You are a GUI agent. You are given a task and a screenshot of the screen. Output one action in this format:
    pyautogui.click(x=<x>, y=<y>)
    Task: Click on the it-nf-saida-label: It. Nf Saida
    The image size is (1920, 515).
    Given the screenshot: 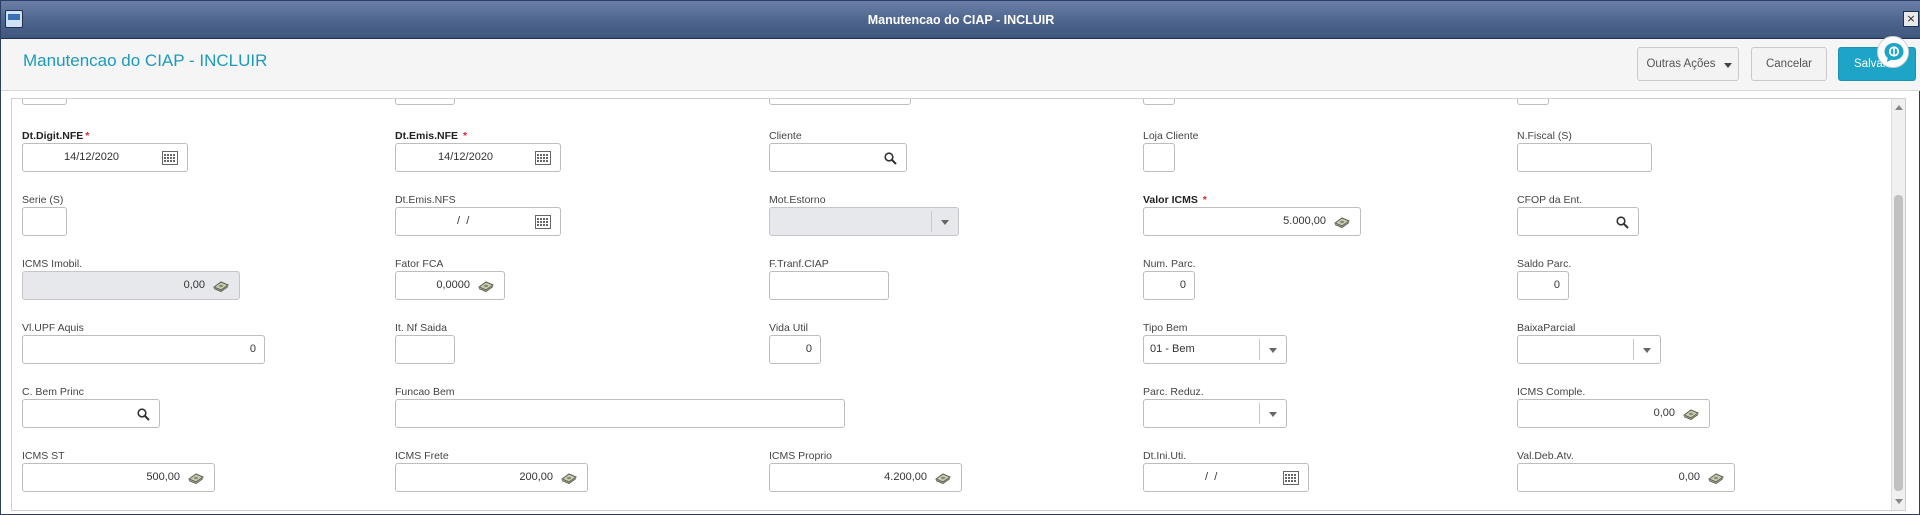 What is the action you would take?
    pyautogui.click(x=421, y=328)
    